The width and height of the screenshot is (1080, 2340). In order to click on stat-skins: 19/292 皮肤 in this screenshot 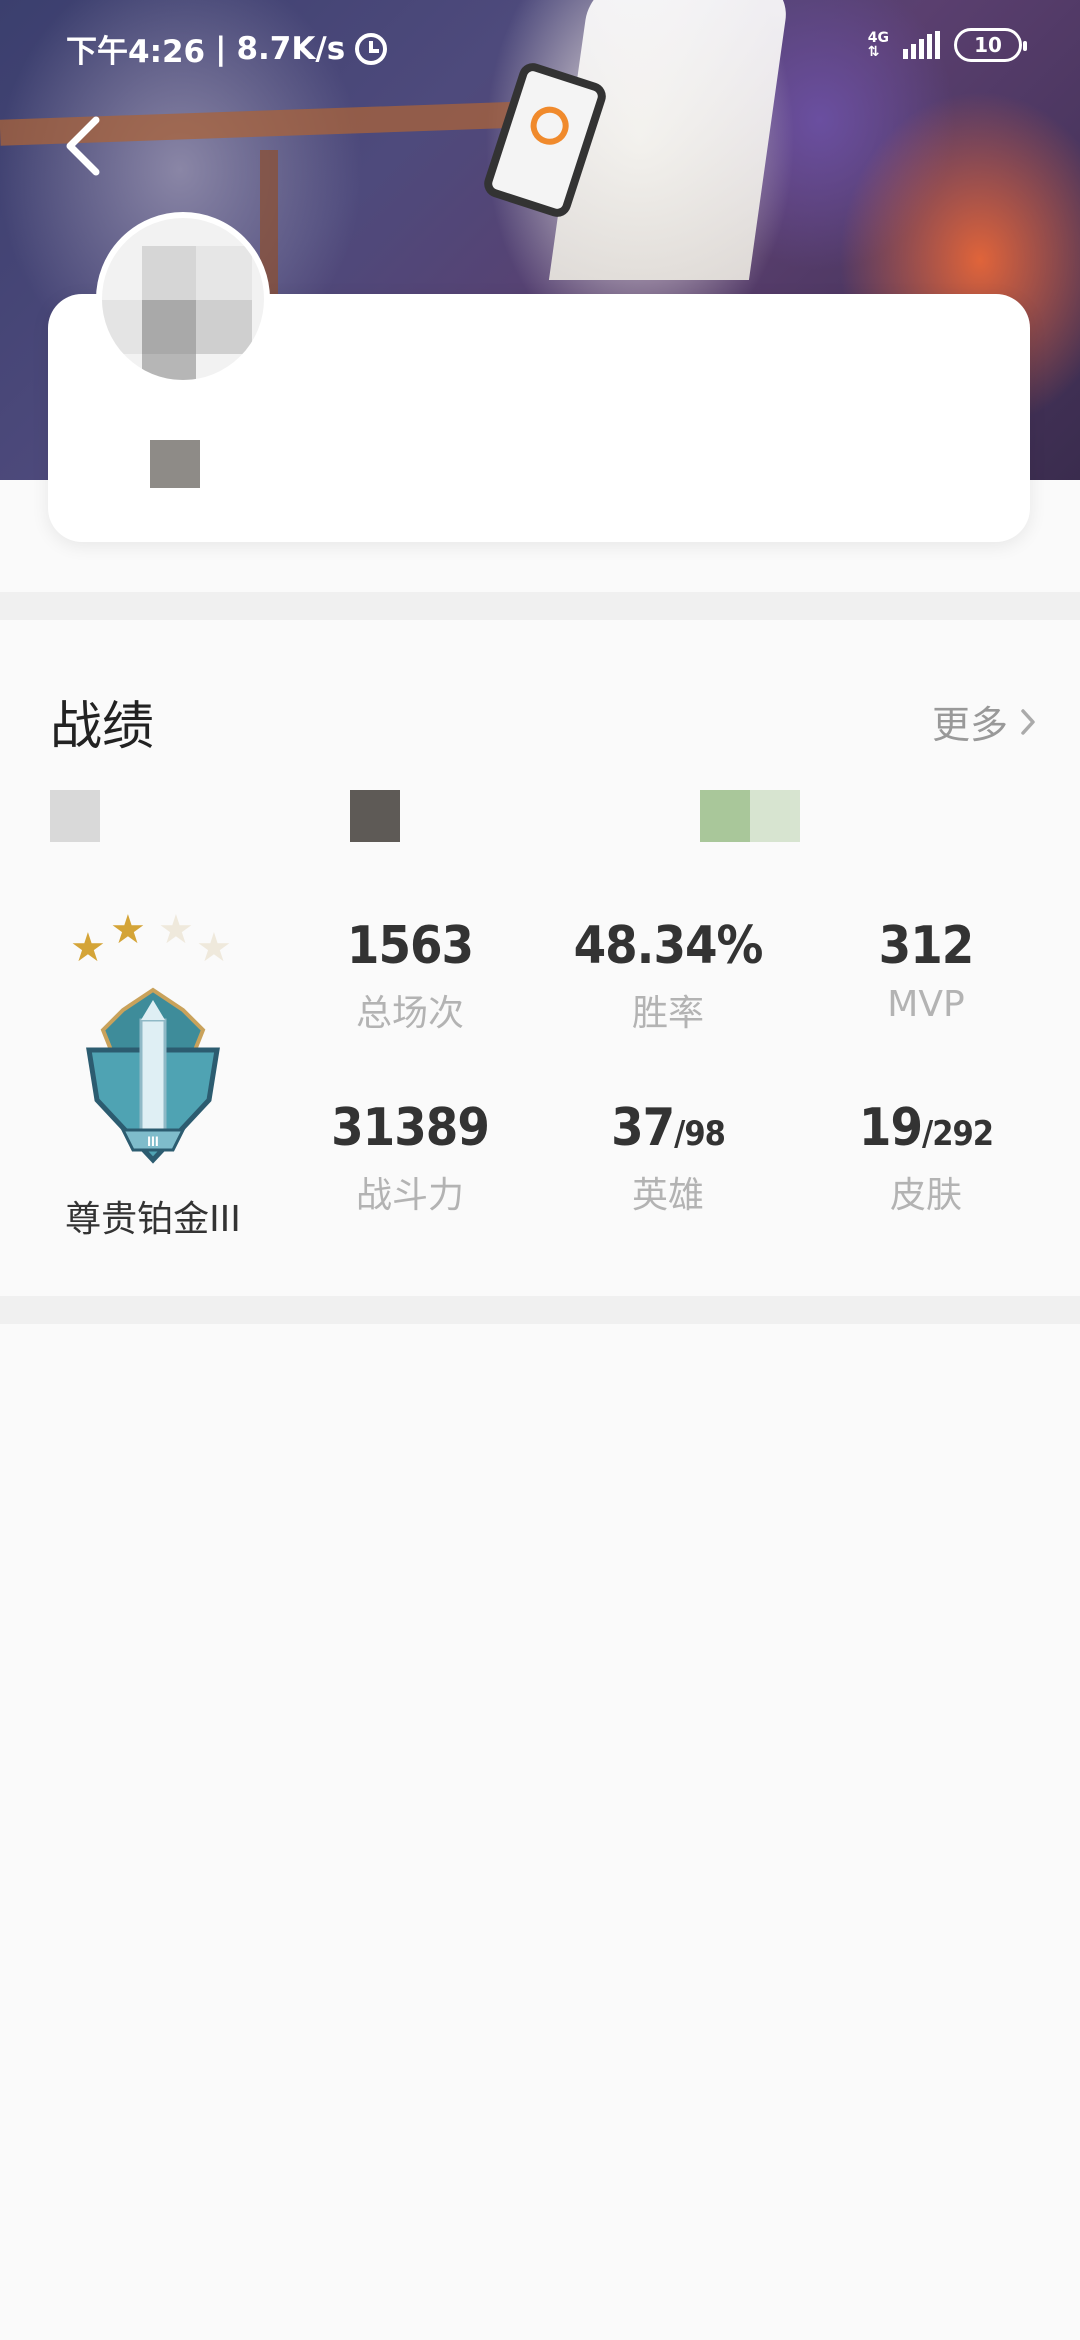, I will do `click(926, 1158)`.